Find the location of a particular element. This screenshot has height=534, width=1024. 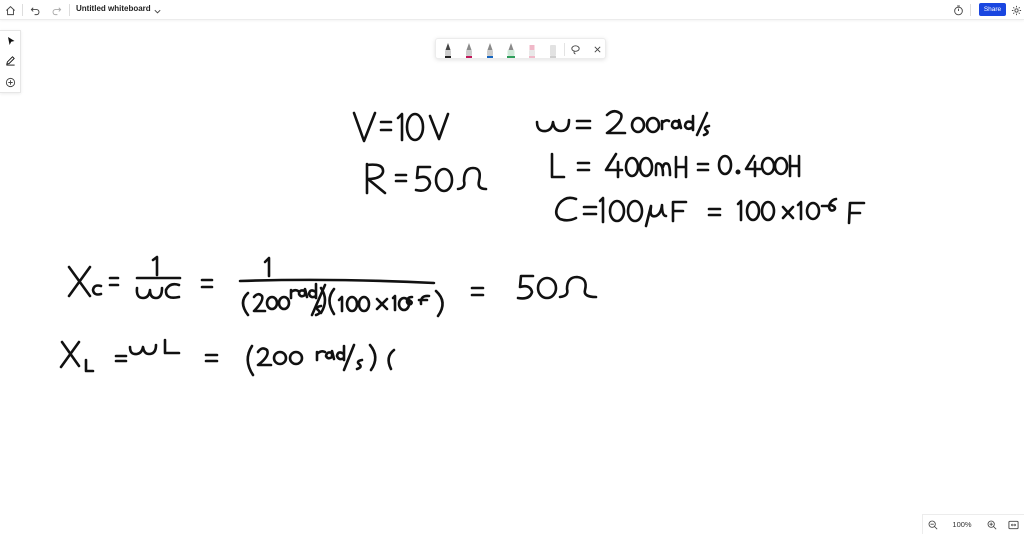

ink-stroke-l400 is located at coordinates (675, 165).